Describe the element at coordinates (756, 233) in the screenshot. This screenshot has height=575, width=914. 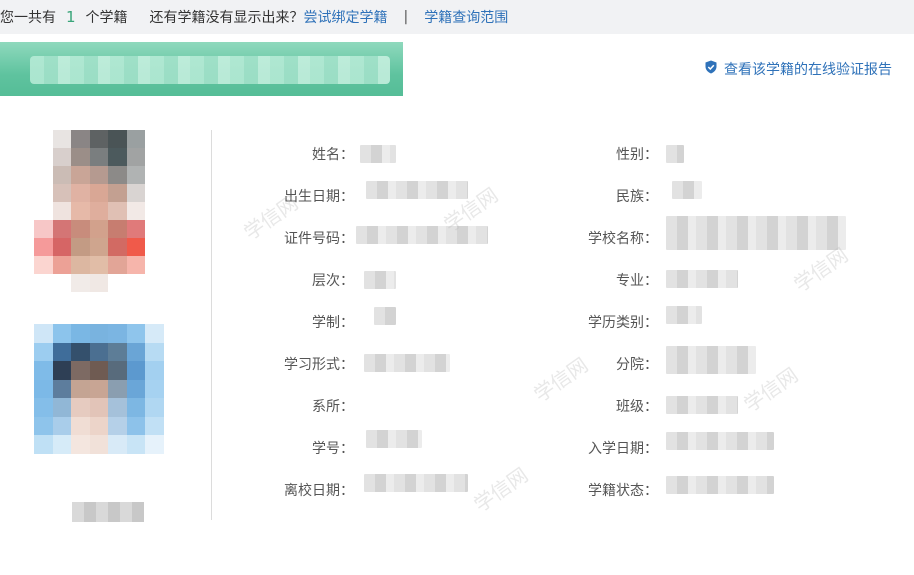
I see `field-value-school-name` at that location.